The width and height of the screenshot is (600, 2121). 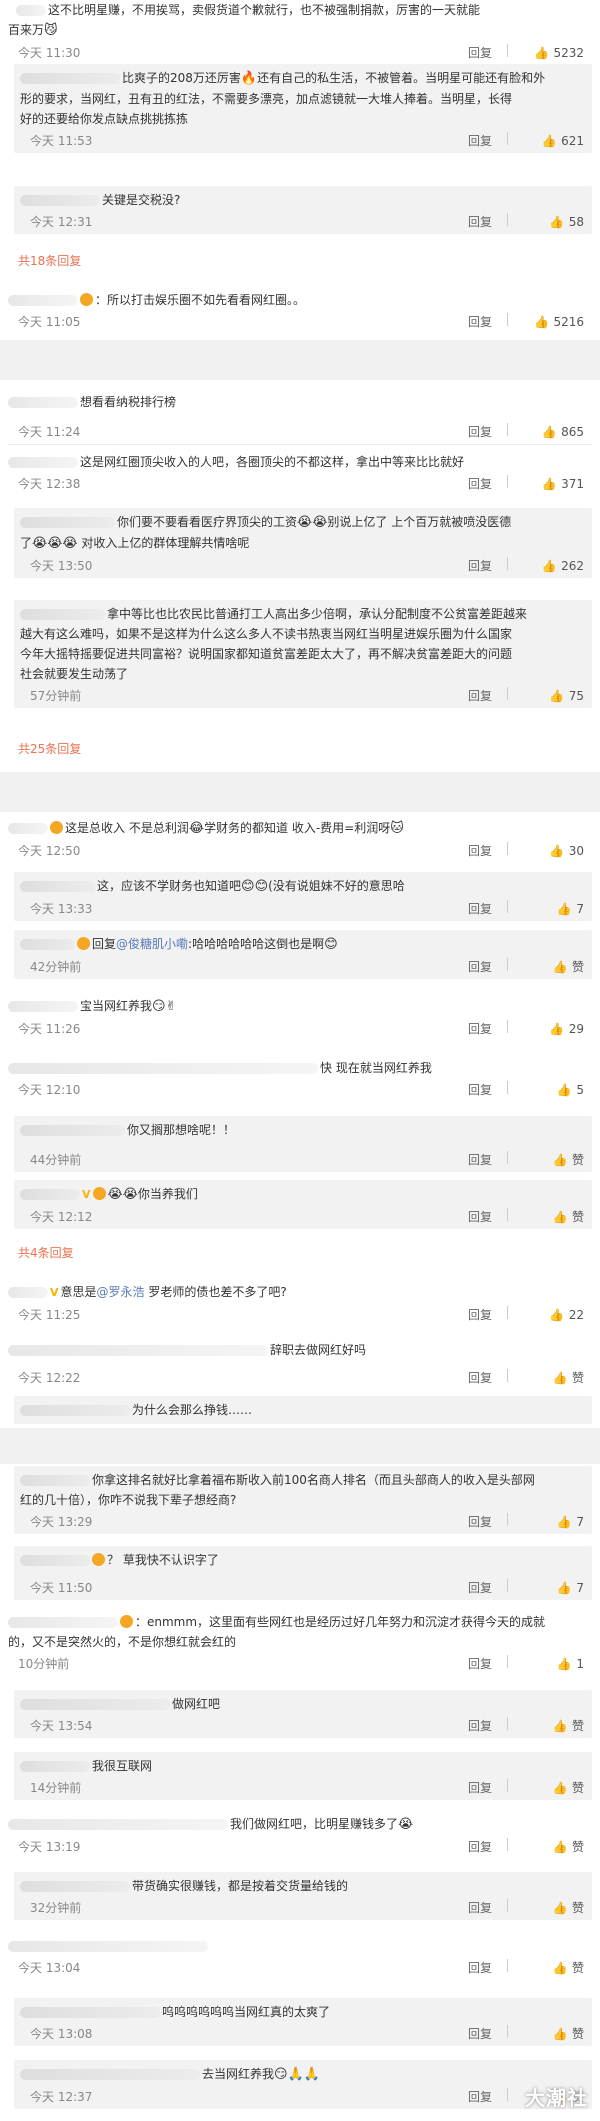 I want to click on like-button: 👍 5, so click(x=570, y=1090).